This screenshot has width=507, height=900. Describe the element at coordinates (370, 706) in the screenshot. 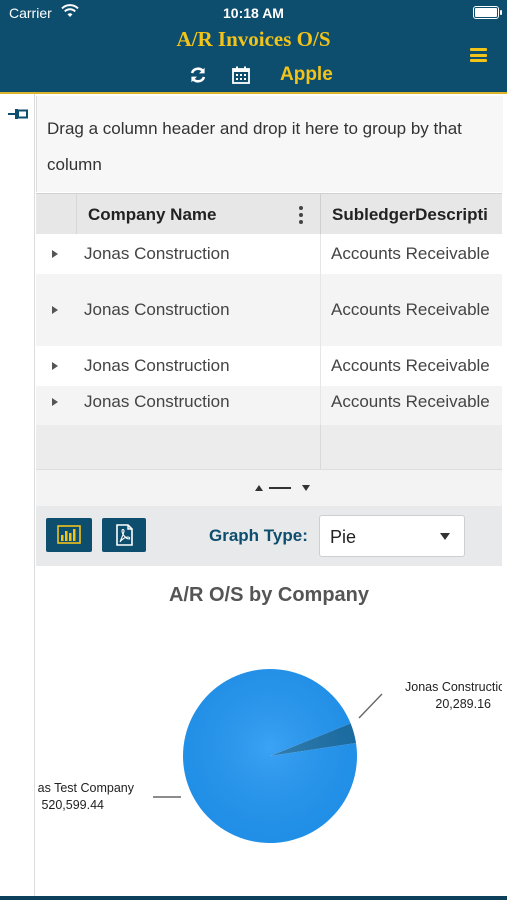

I see `pie-leader-line` at that location.